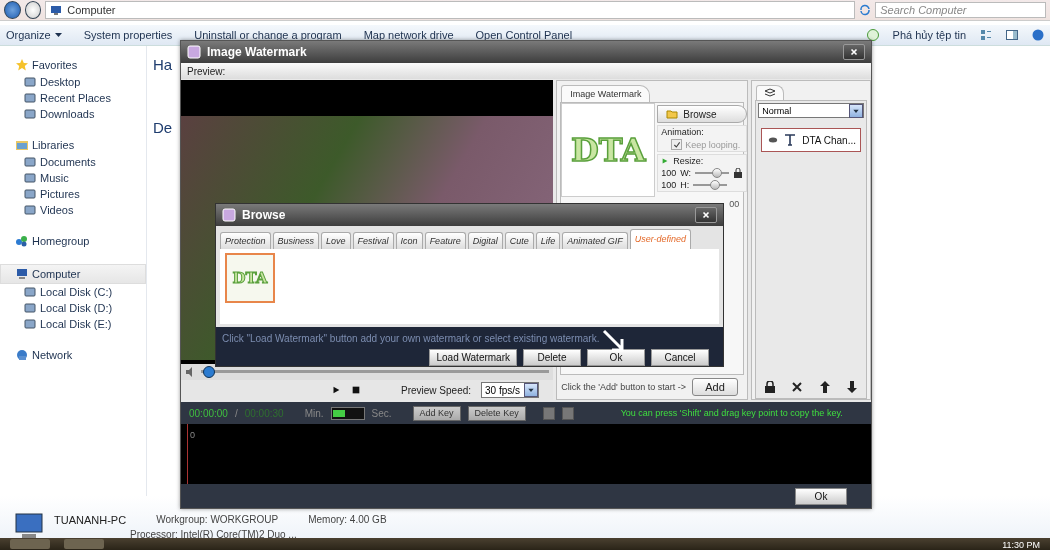 This screenshot has height=550, width=1050. What do you see at coordinates (73, 274) in the screenshot?
I see `sidebar-group: Computer` at bounding box center [73, 274].